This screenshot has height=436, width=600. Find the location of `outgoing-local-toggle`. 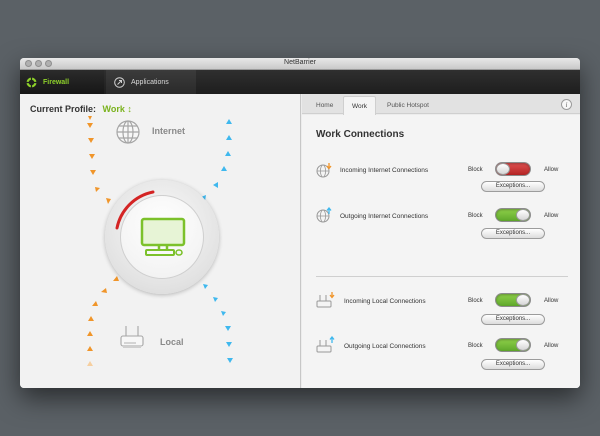

outgoing-local-toggle is located at coordinates (513, 345).